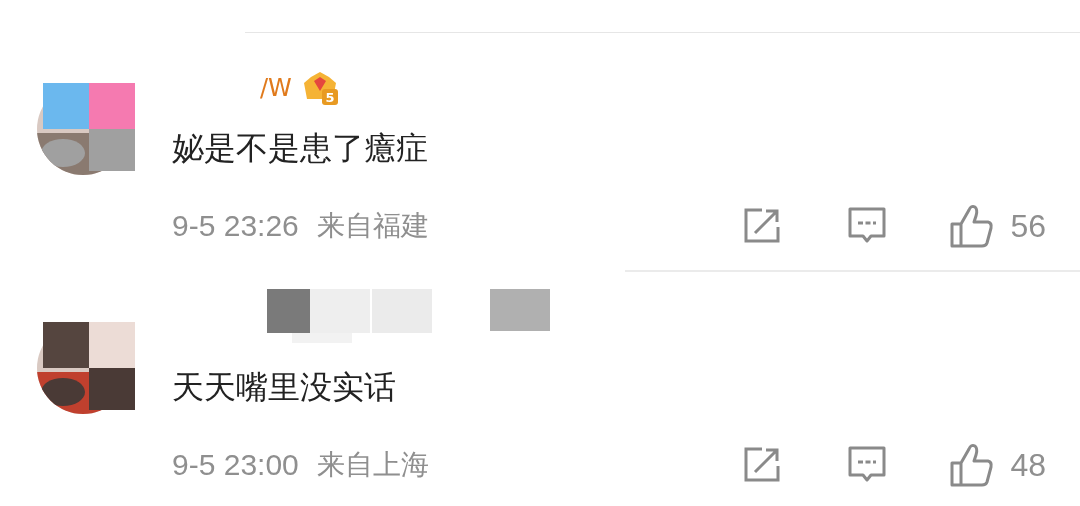 The image size is (1080, 506). What do you see at coordinates (276, 88) in the screenshot?
I see `username: /W` at bounding box center [276, 88].